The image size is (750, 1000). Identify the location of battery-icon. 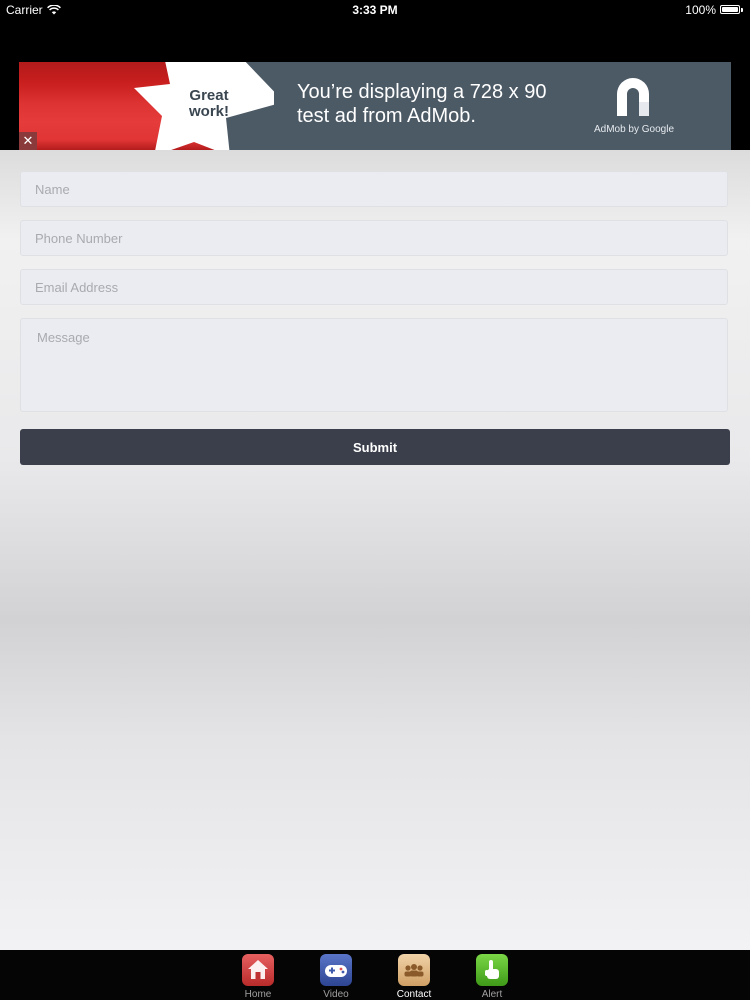
(732, 10).